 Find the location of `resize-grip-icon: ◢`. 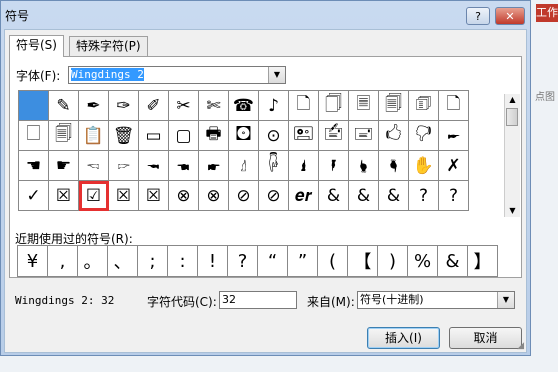

resize-grip-icon: ◢ is located at coordinates (520, 346).